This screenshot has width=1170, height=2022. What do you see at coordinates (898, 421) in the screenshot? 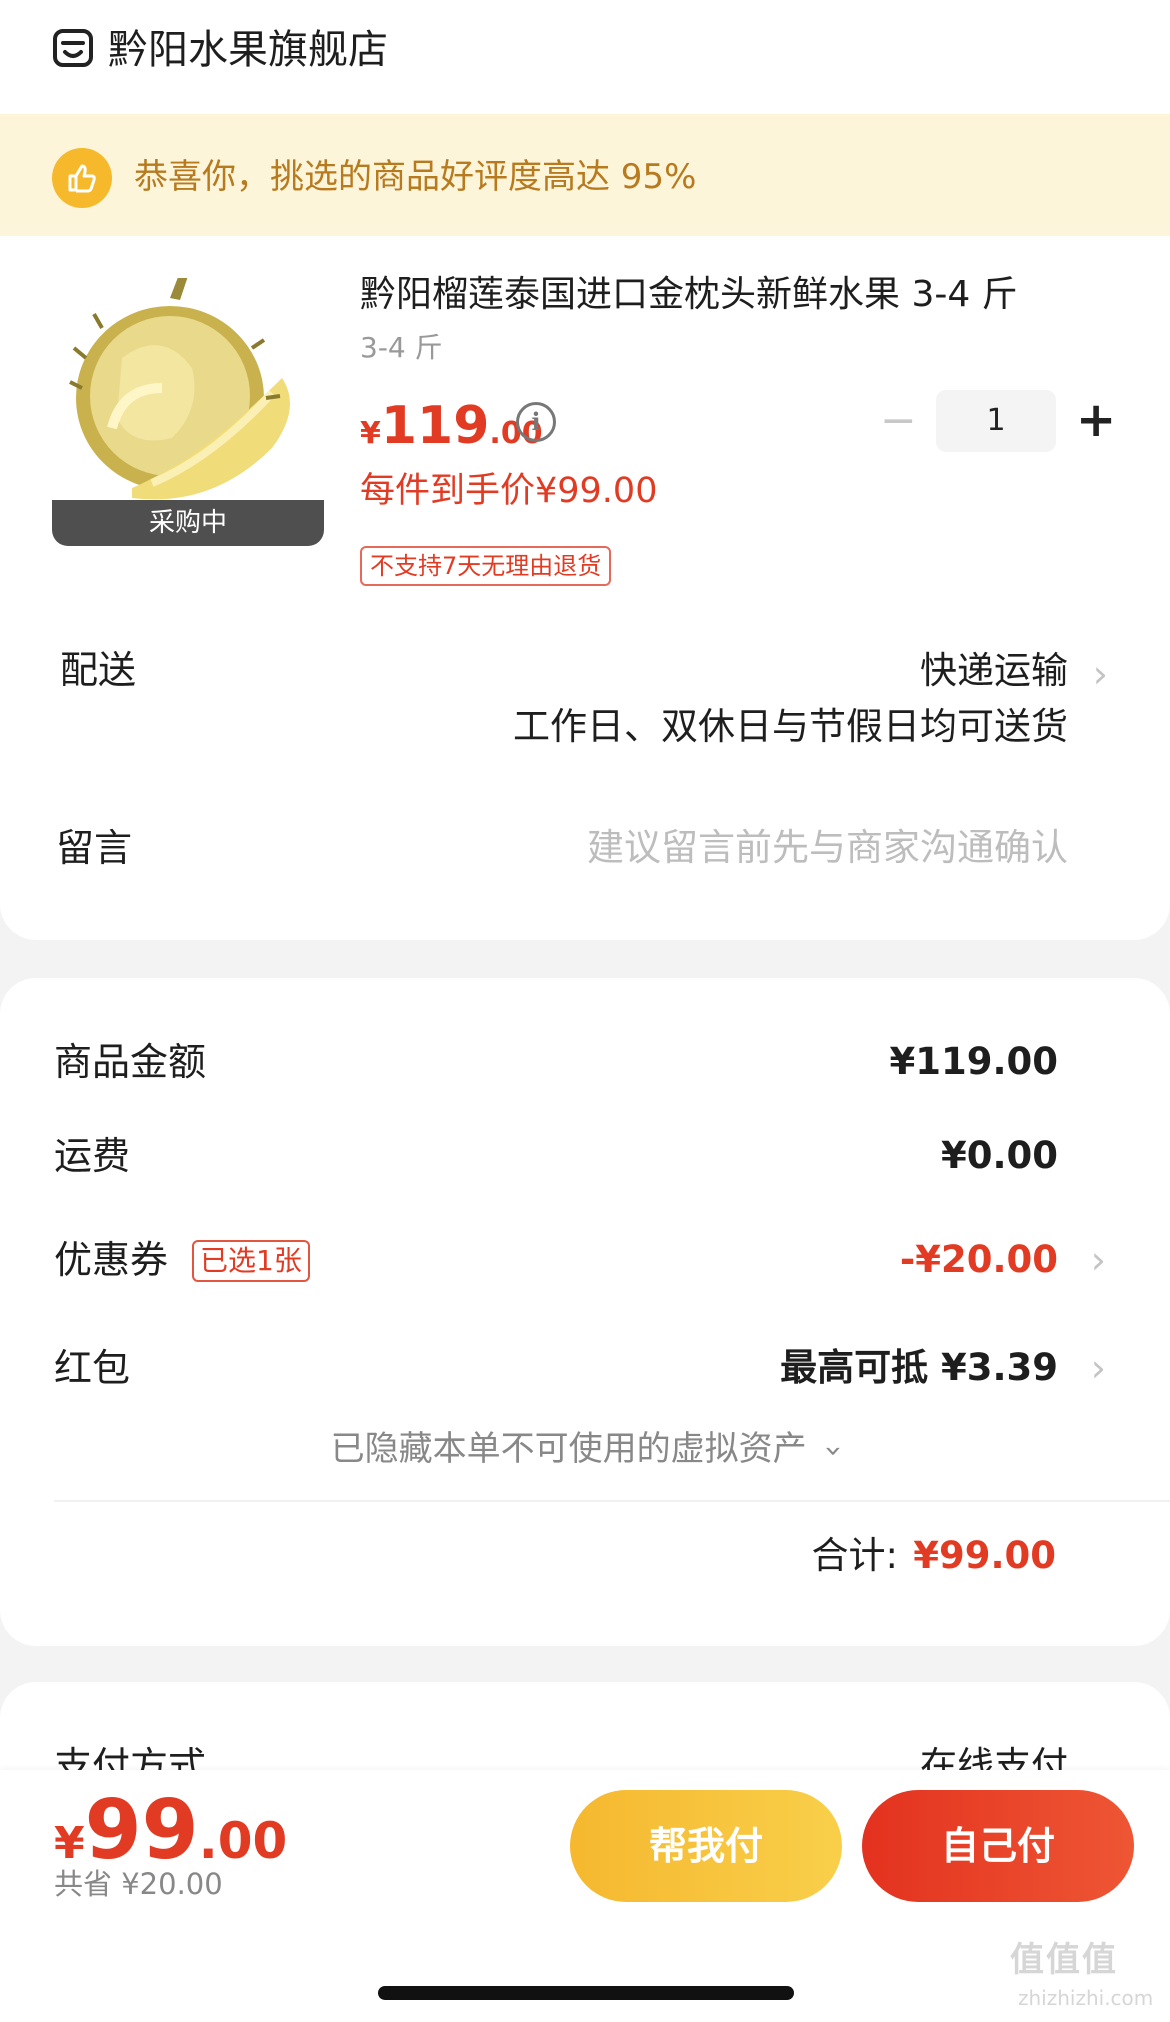
I see `quantity-minus-button: −` at bounding box center [898, 421].